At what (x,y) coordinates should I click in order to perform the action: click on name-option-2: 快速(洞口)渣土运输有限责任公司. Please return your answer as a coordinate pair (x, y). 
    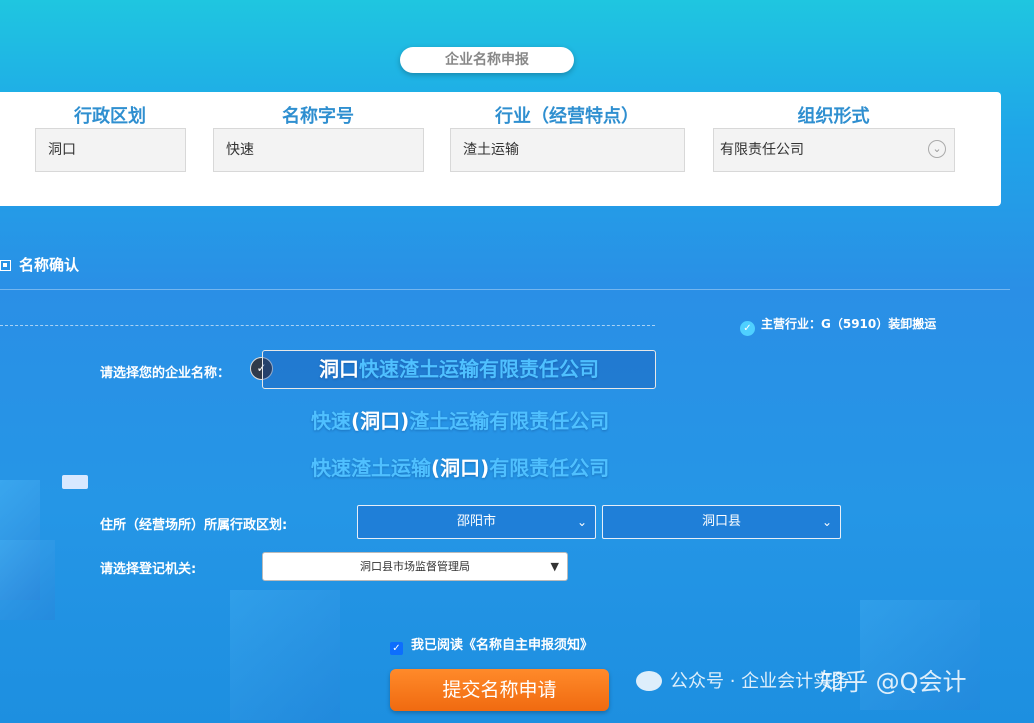
    Looking at the image, I should click on (460, 419).